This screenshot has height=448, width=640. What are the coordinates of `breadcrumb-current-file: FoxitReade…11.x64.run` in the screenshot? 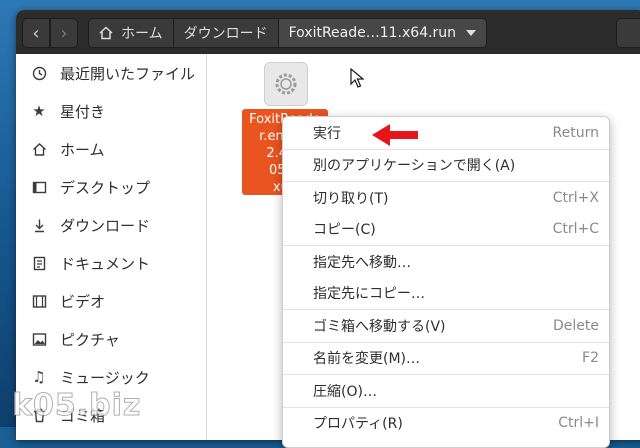 It's located at (383, 33).